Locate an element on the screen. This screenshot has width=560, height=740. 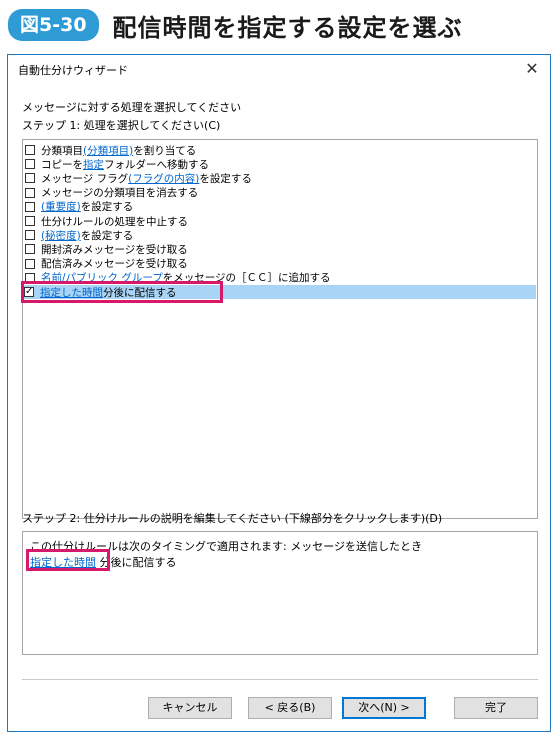
action-row: 分類項目 (分類項目) を割り当てる is located at coordinates (110, 150).